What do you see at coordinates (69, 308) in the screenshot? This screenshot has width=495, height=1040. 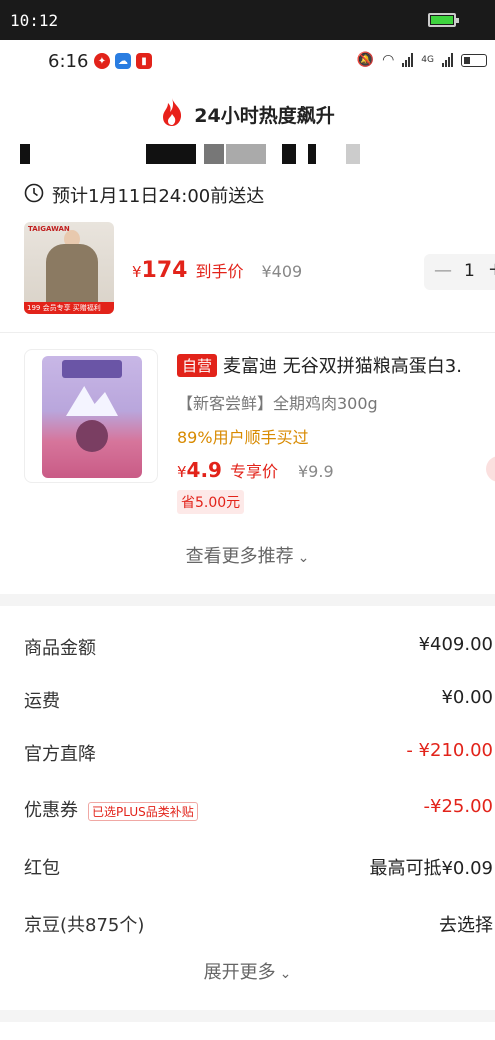 I see `image-promo-tag: 199 会员专享 买赠福利` at bounding box center [69, 308].